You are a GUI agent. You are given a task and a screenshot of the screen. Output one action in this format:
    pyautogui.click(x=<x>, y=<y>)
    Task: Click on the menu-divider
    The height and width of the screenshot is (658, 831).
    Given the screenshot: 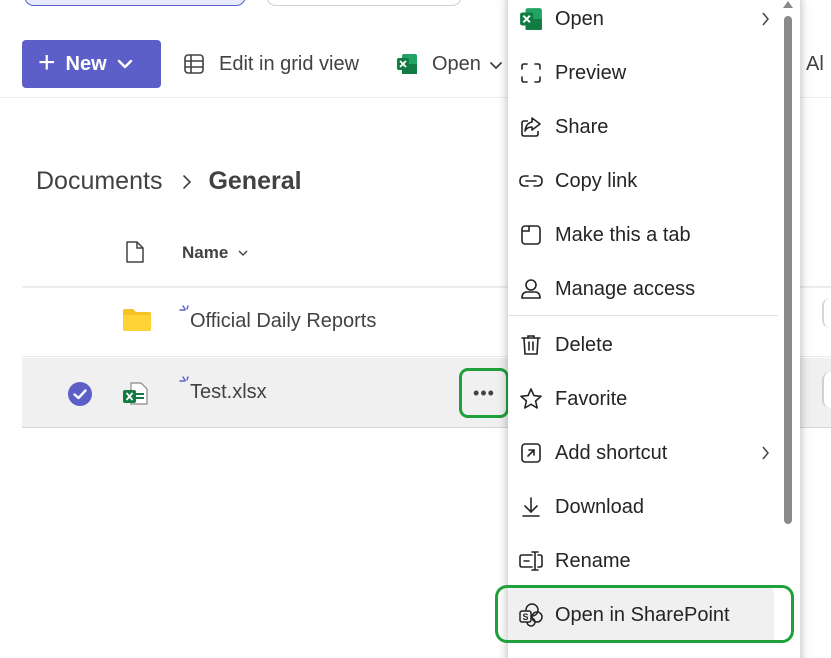 What is the action you would take?
    pyautogui.click(x=643, y=315)
    